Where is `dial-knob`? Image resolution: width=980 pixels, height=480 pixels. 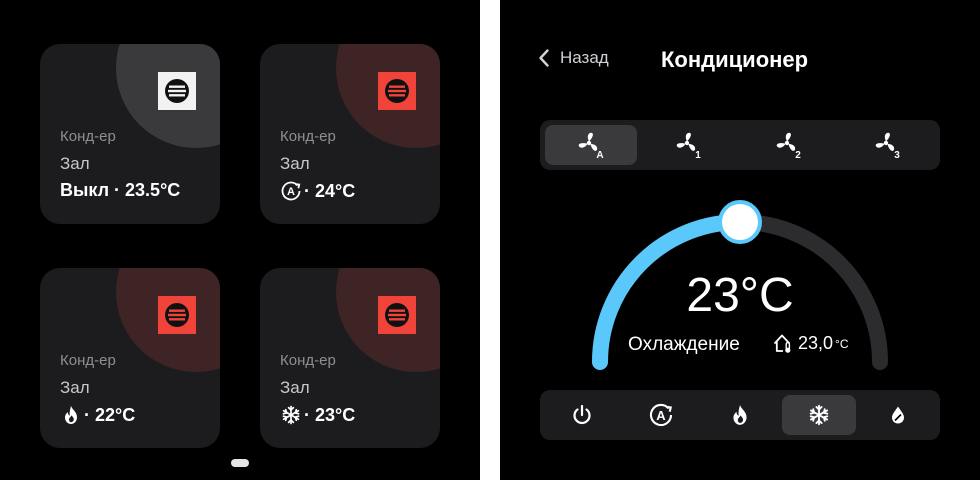 dial-knob is located at coordinates (740, 222).